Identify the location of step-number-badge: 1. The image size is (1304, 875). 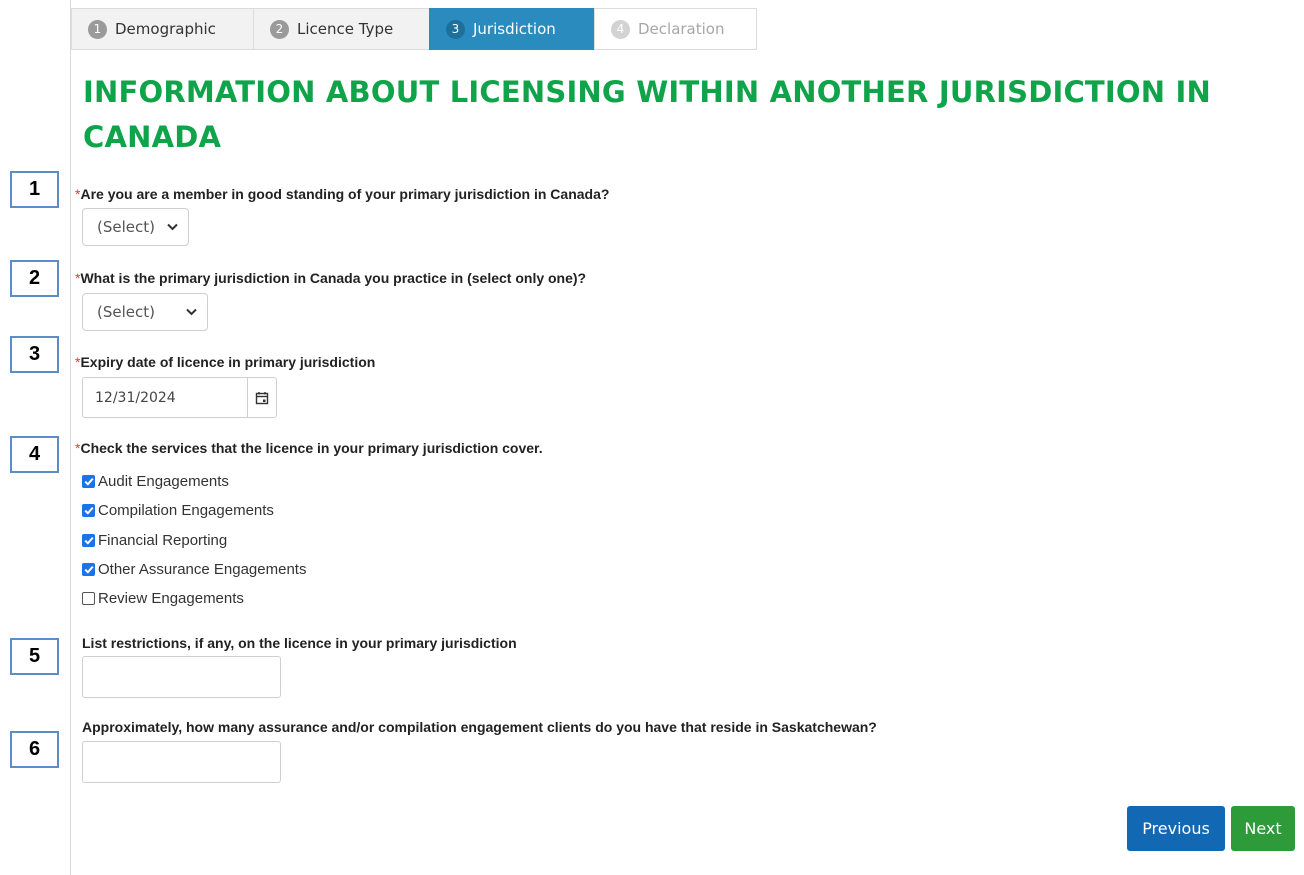
(97, 29).